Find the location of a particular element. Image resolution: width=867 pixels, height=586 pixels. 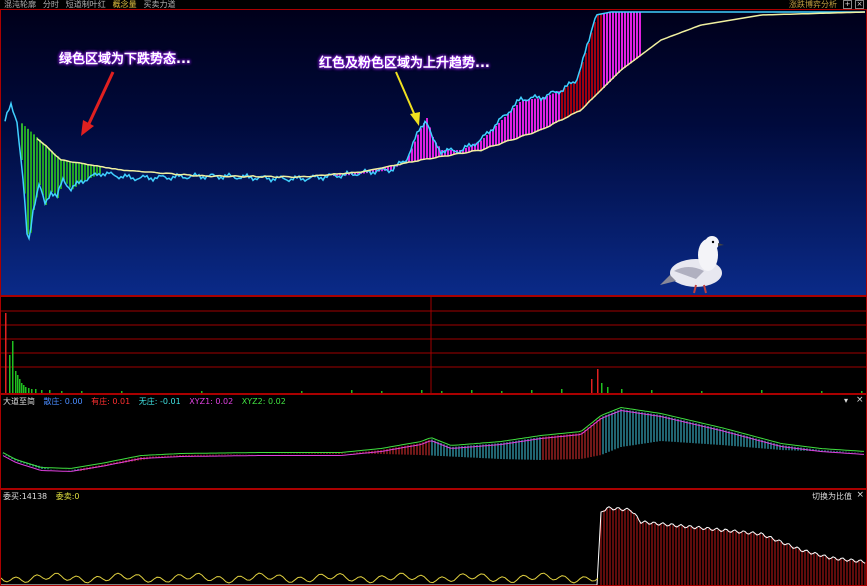

add-icon: + is located at coordinates (847, 4).